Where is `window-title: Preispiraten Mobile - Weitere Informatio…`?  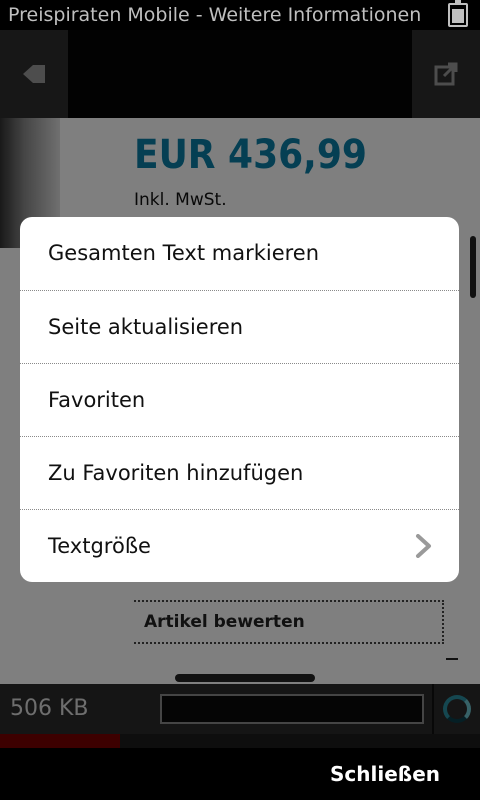 window-title: Preispiraten Mobile - Weitere Informatio… is located at coordinates (215, 15).